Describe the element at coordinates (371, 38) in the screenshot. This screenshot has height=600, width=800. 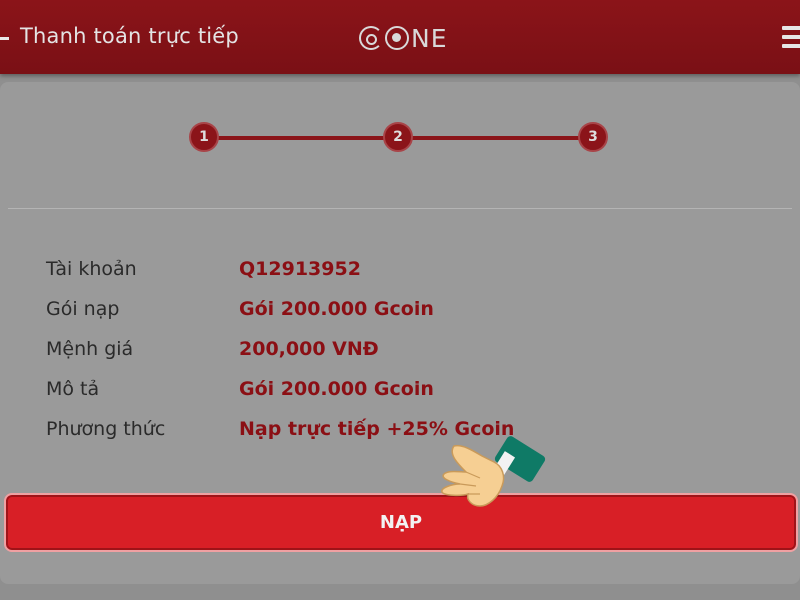
I see `logo-g-mark-icon` at that location.